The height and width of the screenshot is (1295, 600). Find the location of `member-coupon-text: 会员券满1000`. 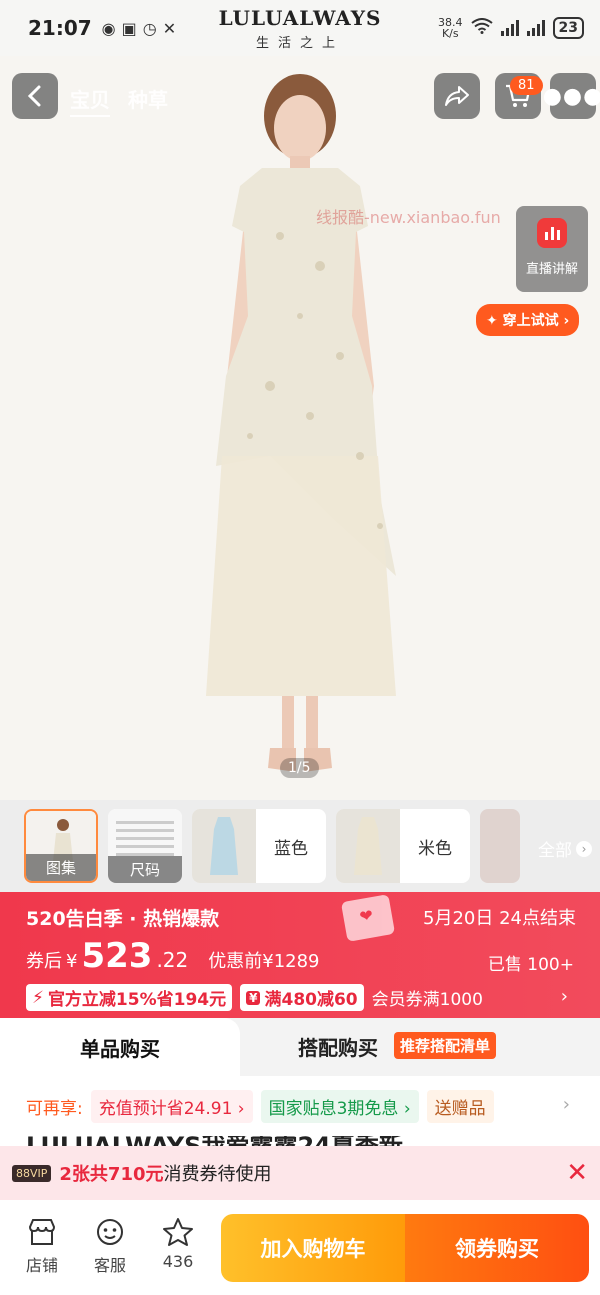

member-coupon-text: 会员券满1000 is located at coordinates (427, 1000).